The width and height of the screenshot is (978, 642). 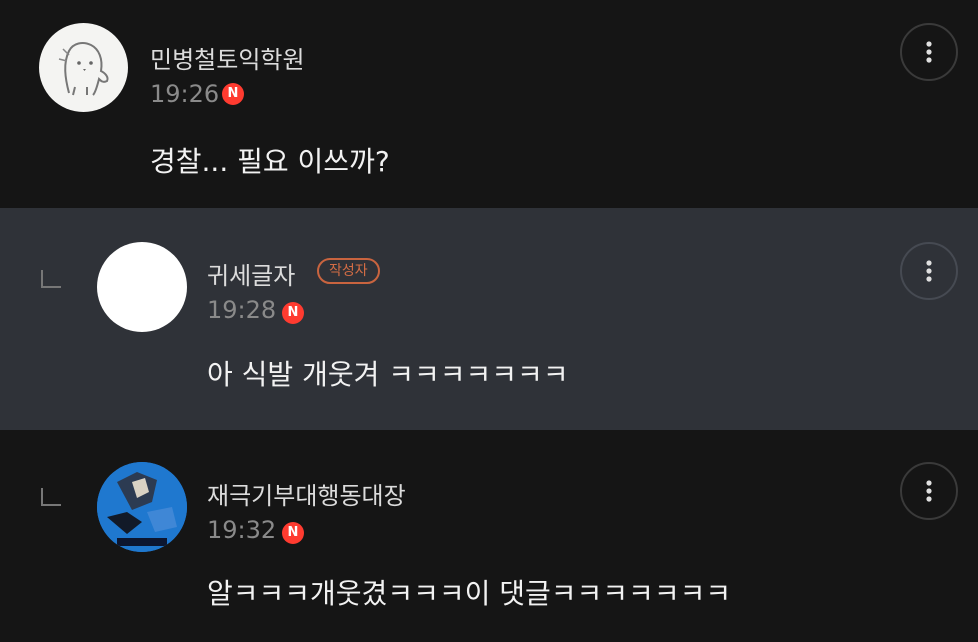 I want to click on username: 민병철토익학원, so click(x=227, y=57).